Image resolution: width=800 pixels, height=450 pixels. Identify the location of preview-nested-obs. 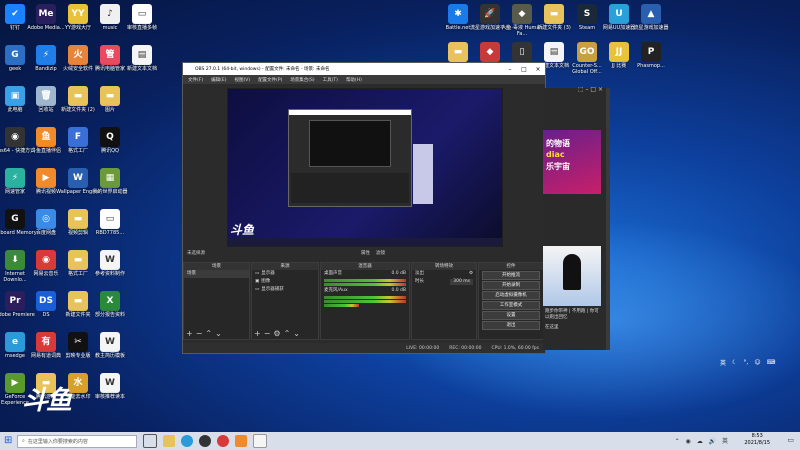
(350, 158).